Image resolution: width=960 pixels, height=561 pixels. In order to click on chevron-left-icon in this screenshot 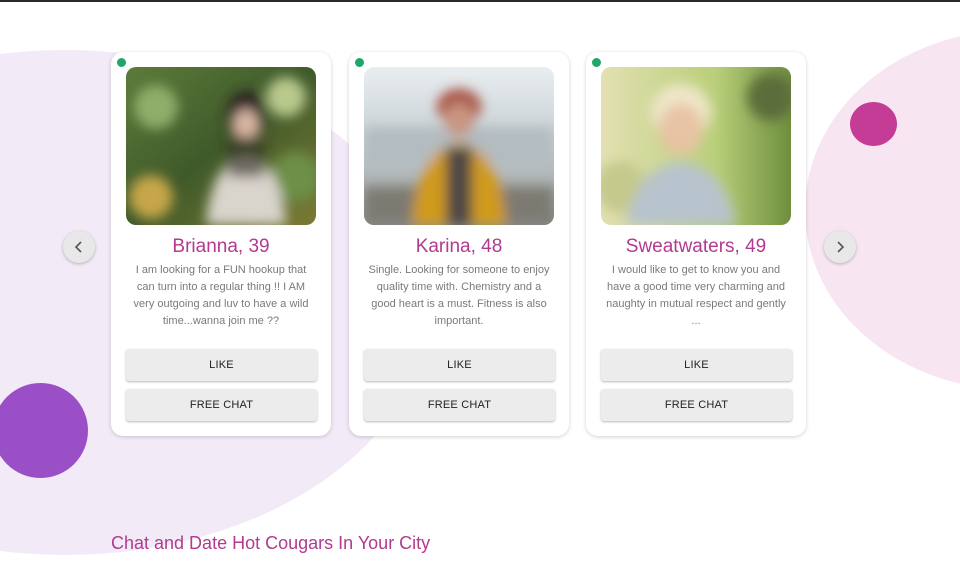, I will do `click(78, 247)`.